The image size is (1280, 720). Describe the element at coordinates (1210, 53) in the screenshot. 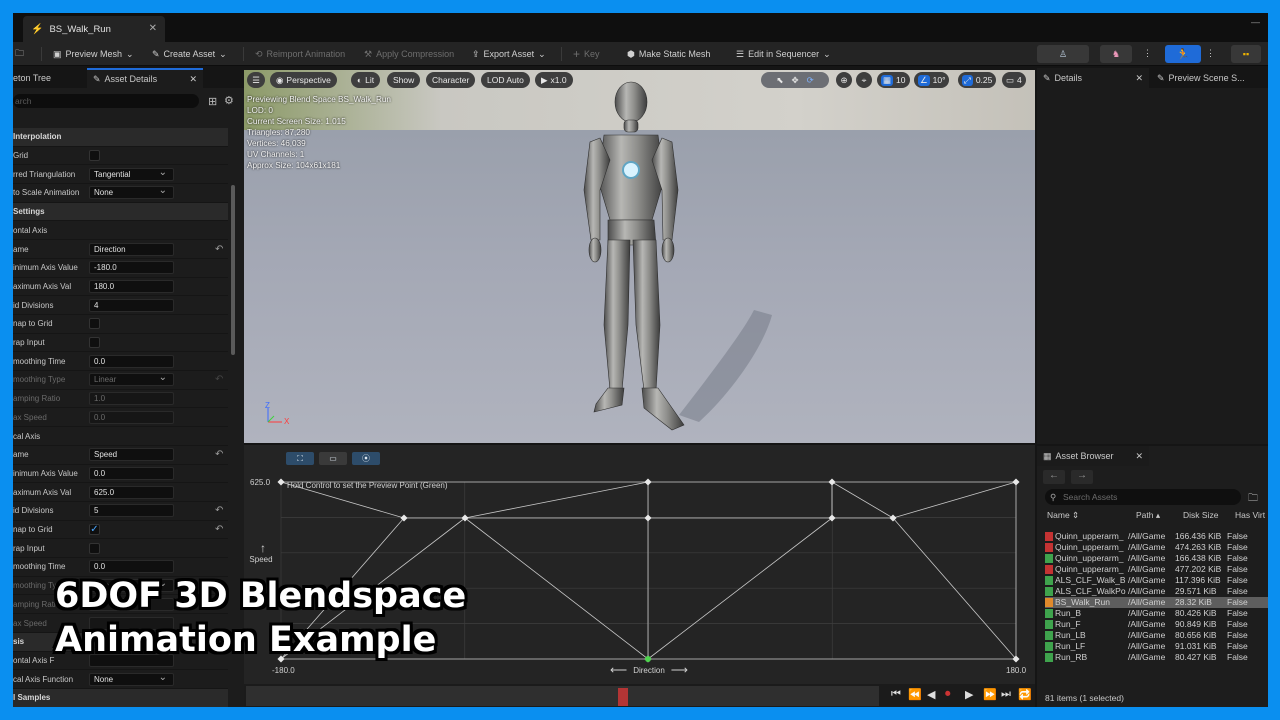

I see `more-options-icon: ⋮` at that location.